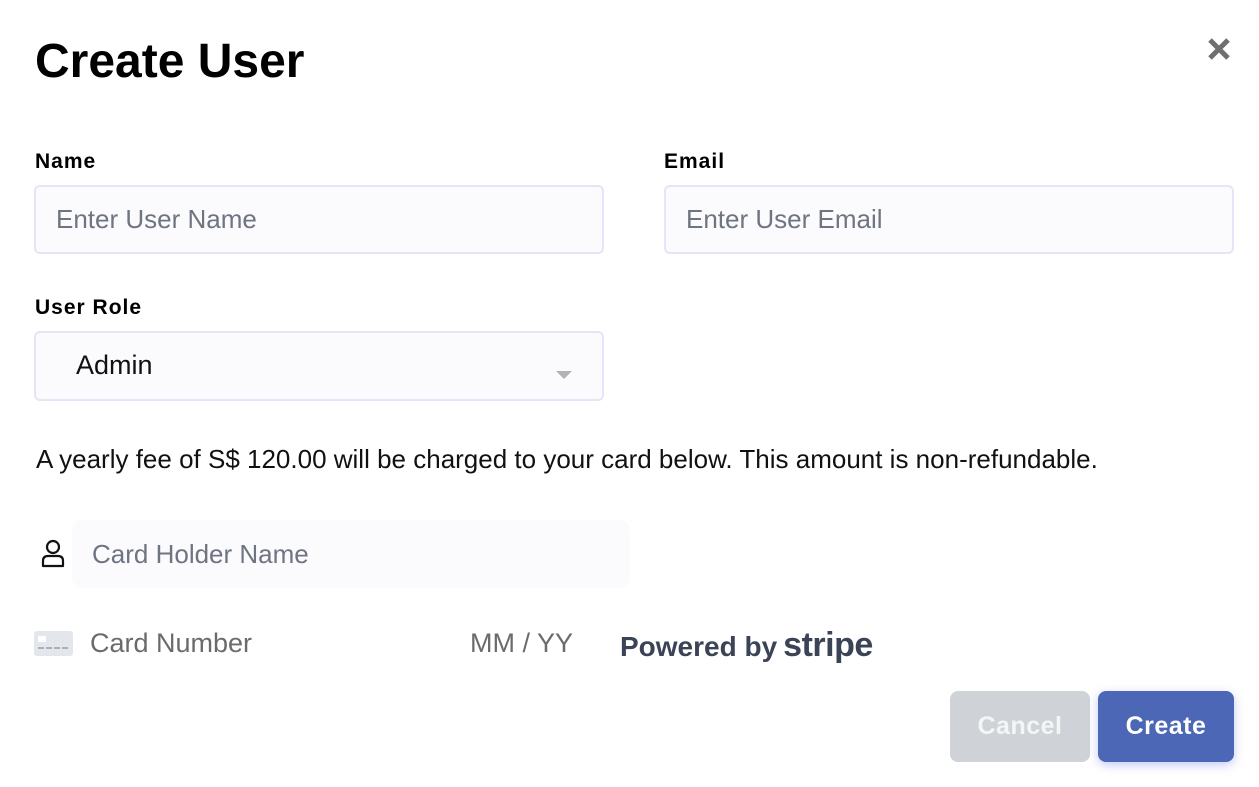  I want to click on close-button, so click(1219, 49).